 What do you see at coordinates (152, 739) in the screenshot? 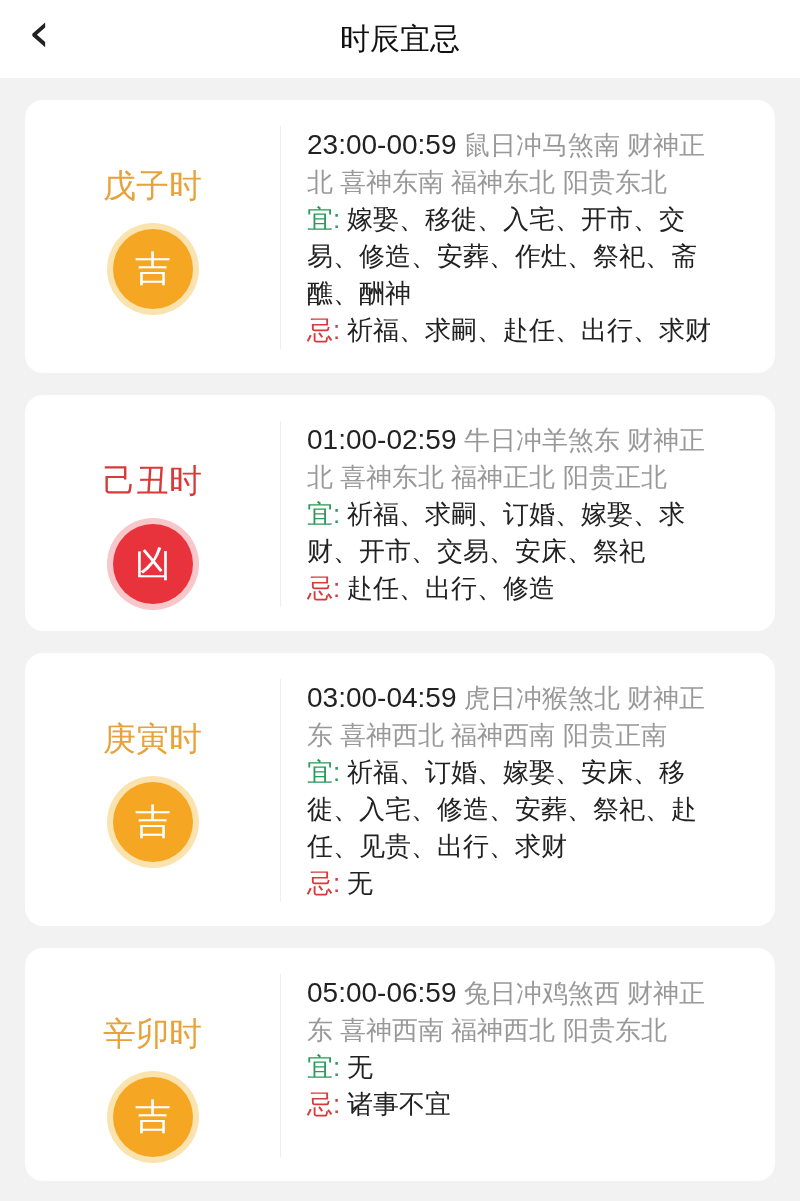
I see `hour-name: 庚寅时` at bounding box center [152, 739].